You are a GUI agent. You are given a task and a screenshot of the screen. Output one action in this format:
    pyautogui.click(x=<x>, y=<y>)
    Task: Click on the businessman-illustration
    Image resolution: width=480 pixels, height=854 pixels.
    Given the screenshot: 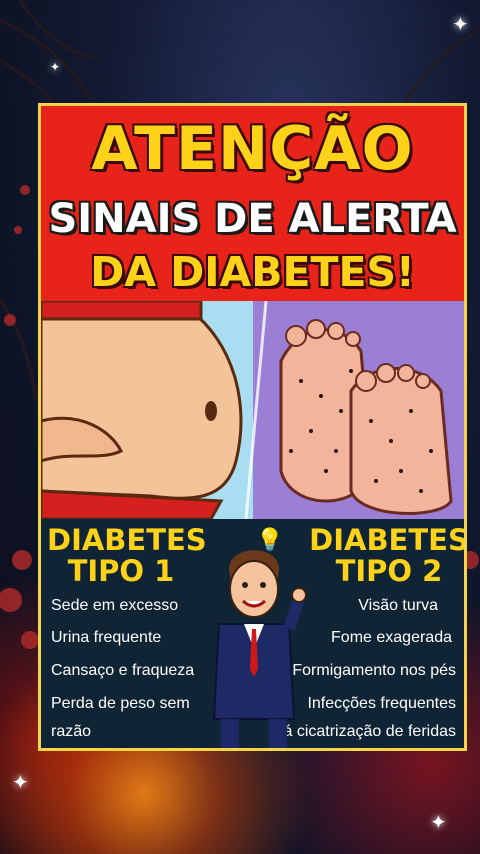 What is the action you would take?
    pyautogui.click(x=259, y=649)
    